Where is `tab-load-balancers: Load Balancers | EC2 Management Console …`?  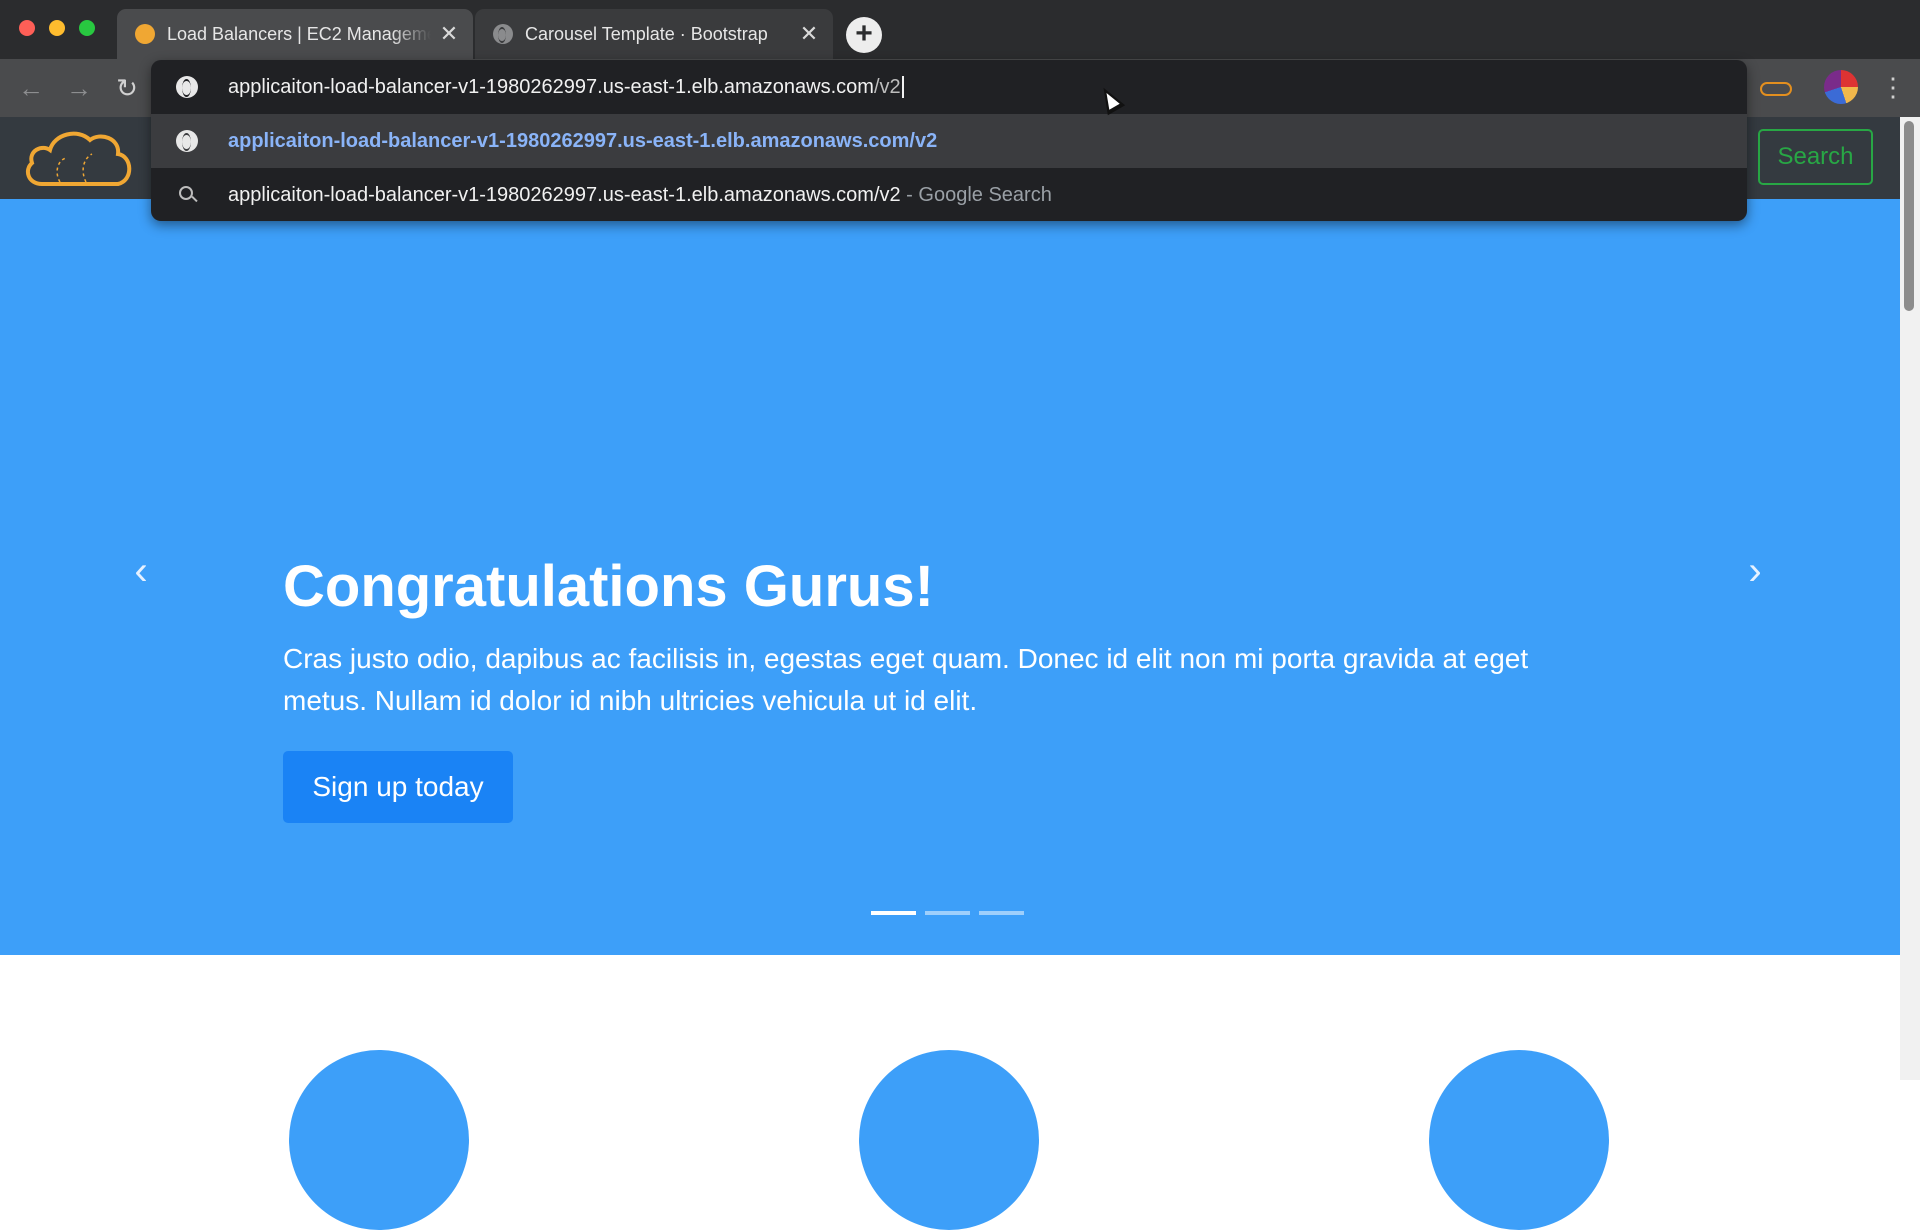 tab-load-balancers: Load Balancers | EC2 Management Console … is located at coordinates (295, 34).